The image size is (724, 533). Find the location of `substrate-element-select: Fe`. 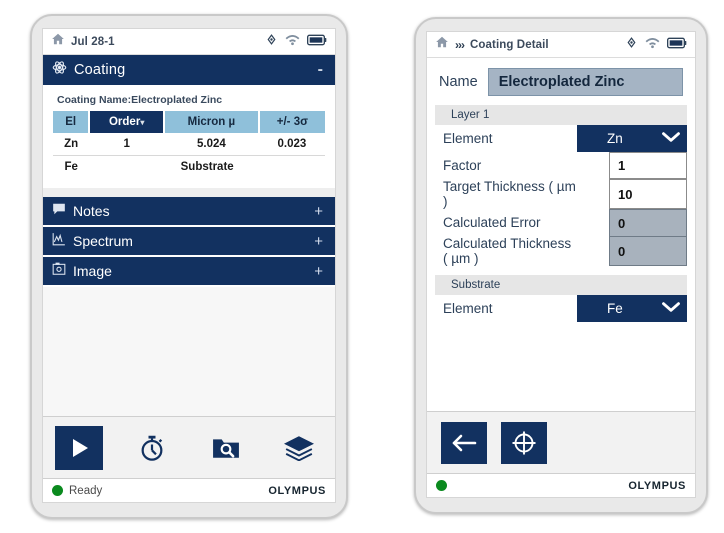

substrate-element-select: Fe is located at coordinates (632, 308).